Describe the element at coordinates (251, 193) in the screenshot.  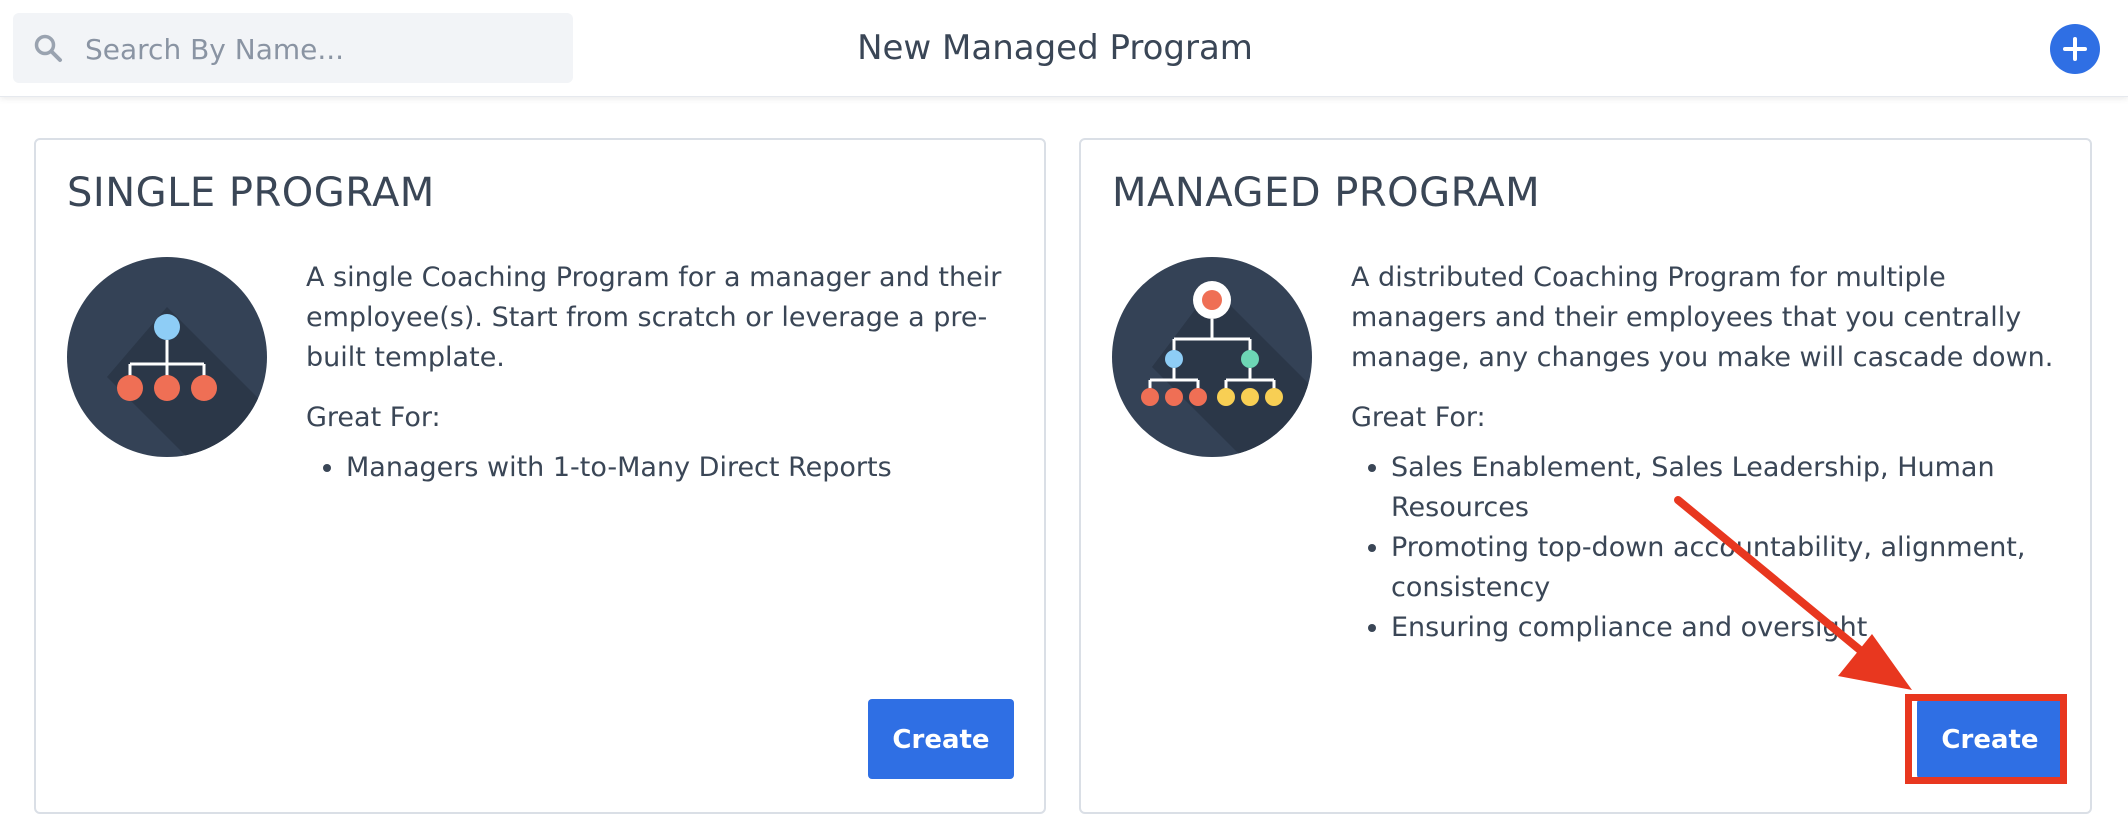
I see `card-title: SINGLE PROGRAM` at that location.